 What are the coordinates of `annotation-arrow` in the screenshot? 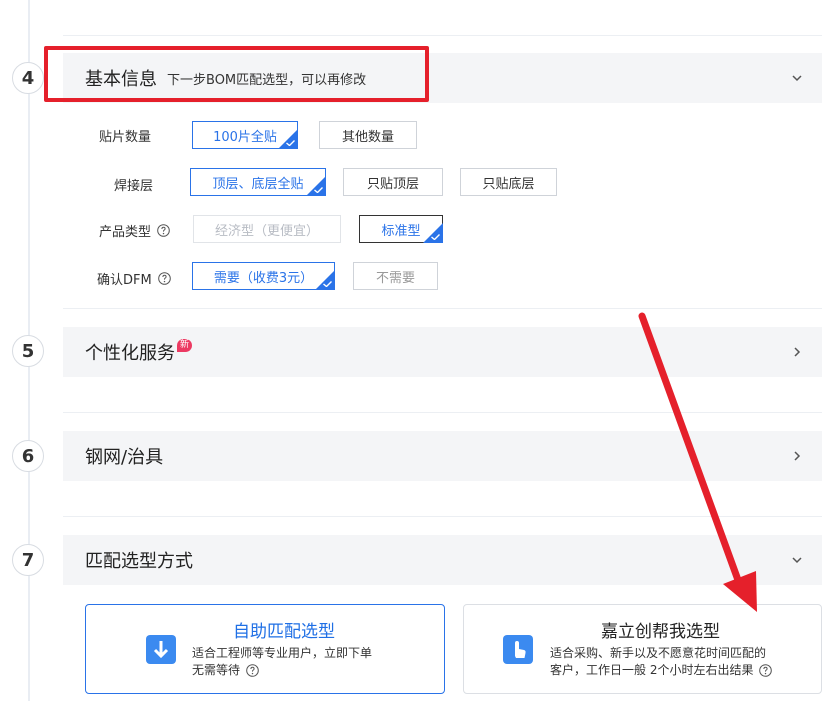 It's located at (697, 462).